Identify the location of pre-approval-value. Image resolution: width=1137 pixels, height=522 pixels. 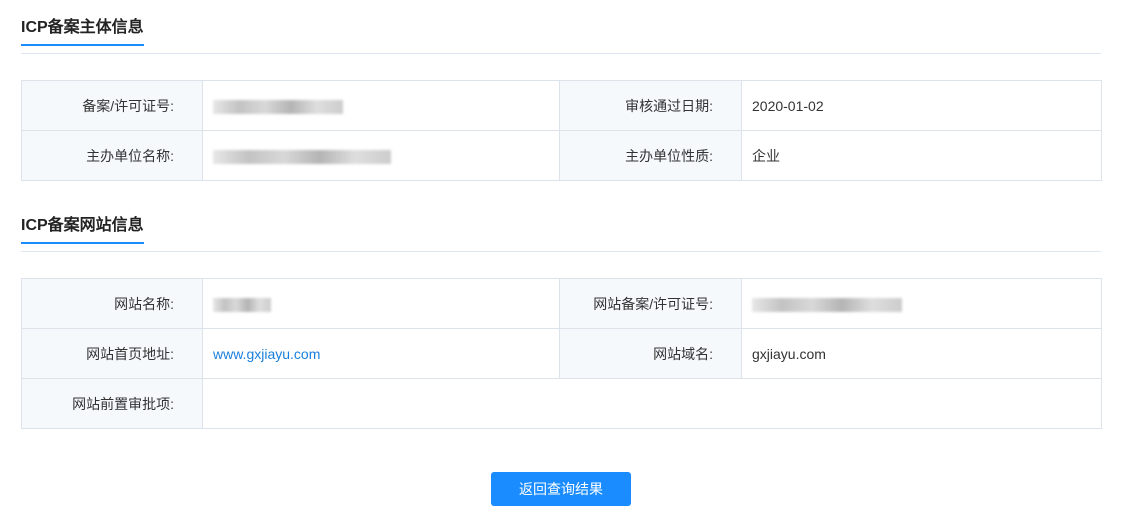
(652, 403).